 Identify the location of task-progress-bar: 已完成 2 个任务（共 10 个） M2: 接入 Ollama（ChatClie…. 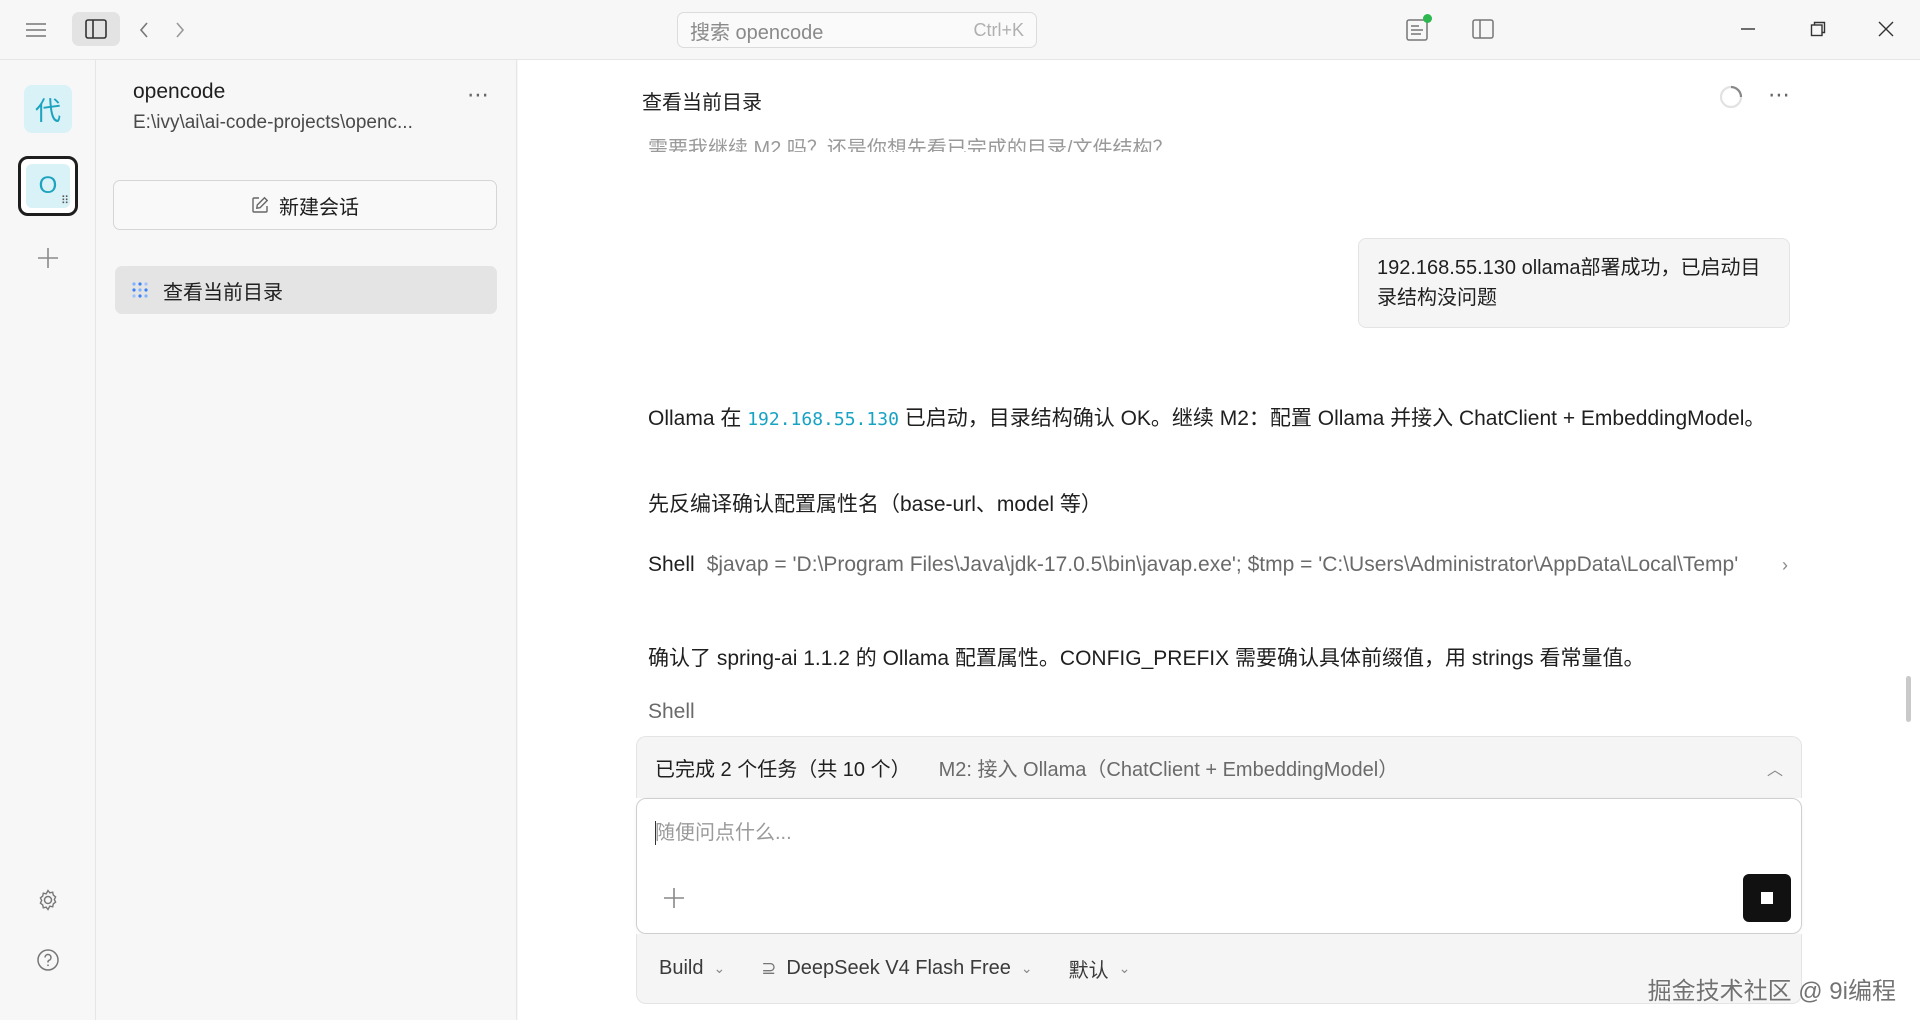
(1219, 767).